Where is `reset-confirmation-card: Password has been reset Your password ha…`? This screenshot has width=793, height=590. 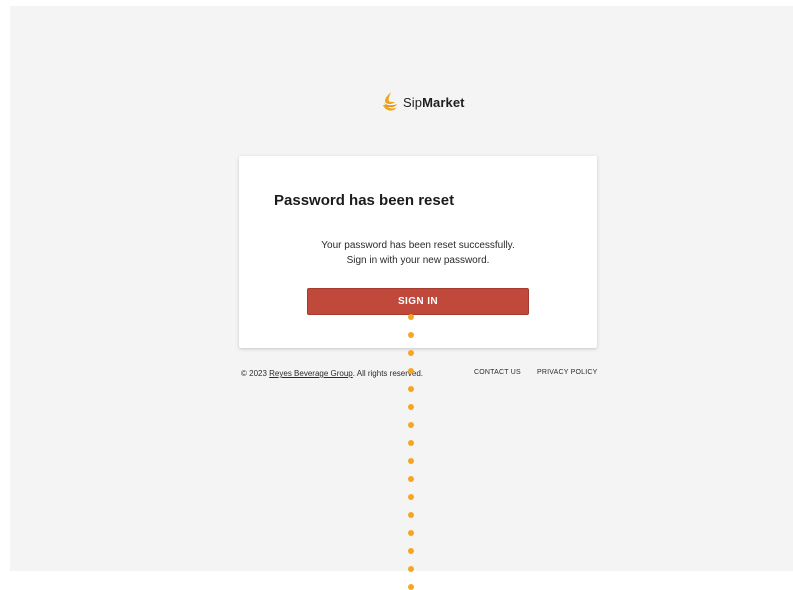 reset-confirmation-card: Password has been reset Your password ha… is located at coordinates (418, 252).